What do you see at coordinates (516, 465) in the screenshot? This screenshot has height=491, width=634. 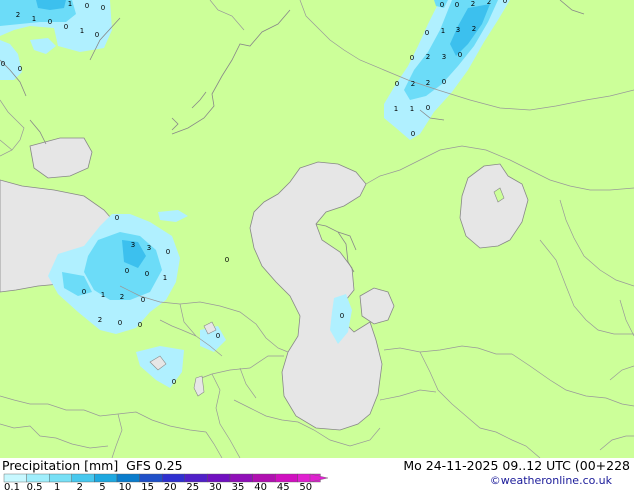 I see `forecast-datetime: Mo 24-11-2025 09..12 UTC (00+228` at bounding box center [516, 465].